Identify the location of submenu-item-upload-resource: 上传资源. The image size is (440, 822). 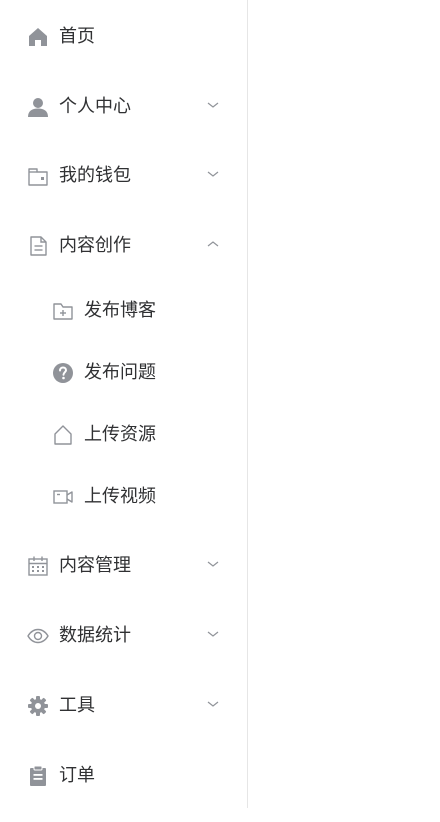
(123, 435).